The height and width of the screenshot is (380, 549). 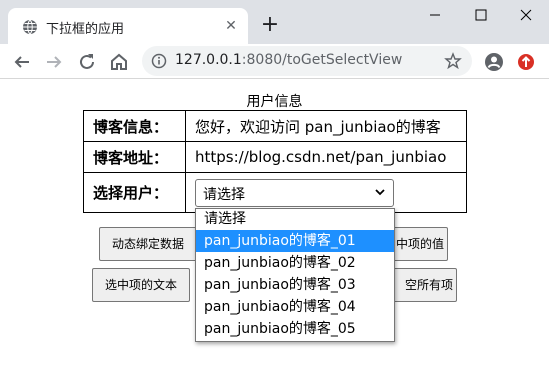 What do you see at coordinates (295, 307) in the screenshot?
I see `dropdown-option: pan_junbiao的博客_04` at bounding box center [295, 307].